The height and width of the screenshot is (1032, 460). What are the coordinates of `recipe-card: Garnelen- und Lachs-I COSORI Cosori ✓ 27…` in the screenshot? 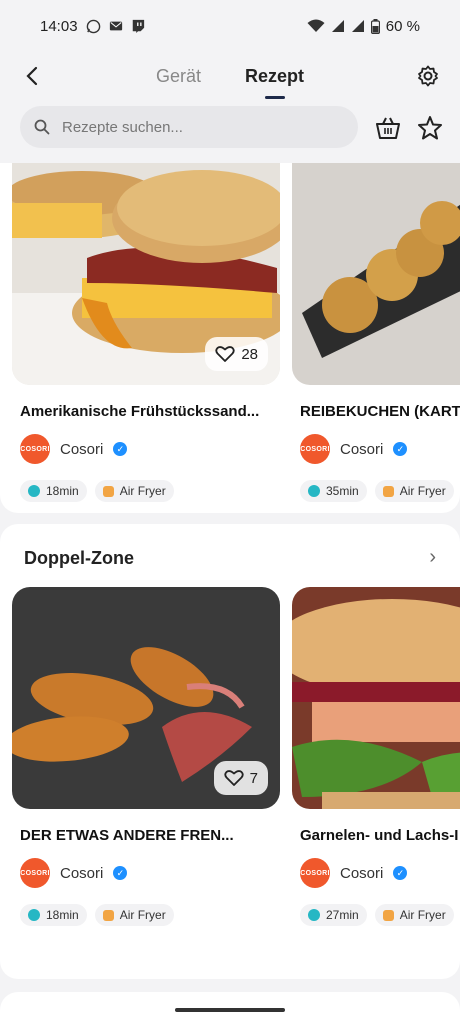 It's located at (376, 756).